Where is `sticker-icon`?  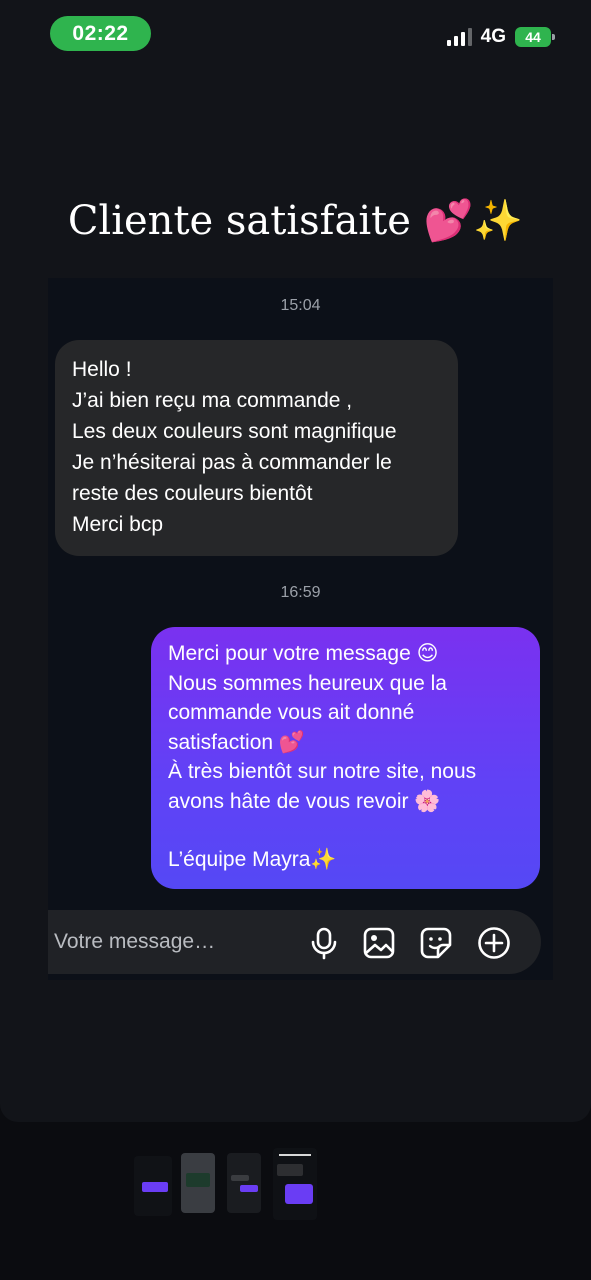
sticker-icon is located at coordinates (436, 943).